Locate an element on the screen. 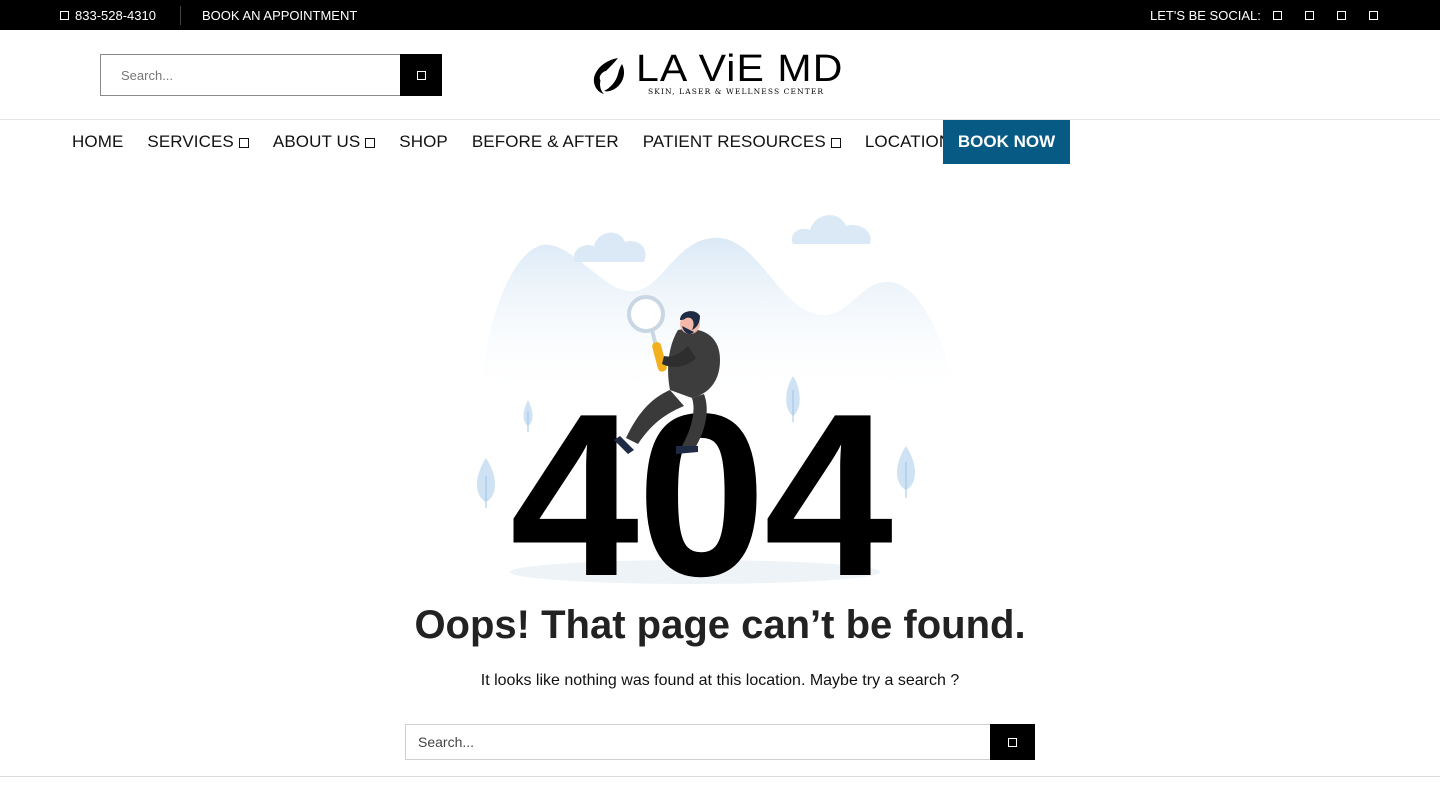  logo-tagline: SKIN, LASER & WELLNESS CENTER is located at coordinates (736, 91).